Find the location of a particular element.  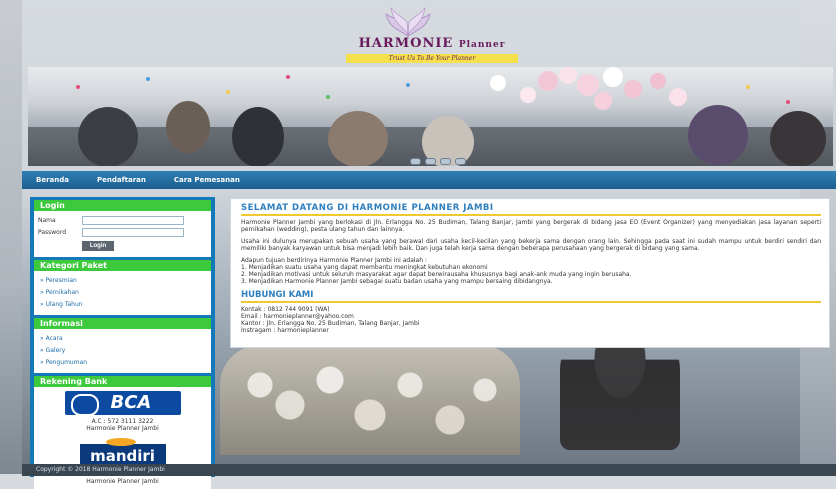

nav-cara-pemesanan: Cara Pemesanan is located at coordinates (207, 180).